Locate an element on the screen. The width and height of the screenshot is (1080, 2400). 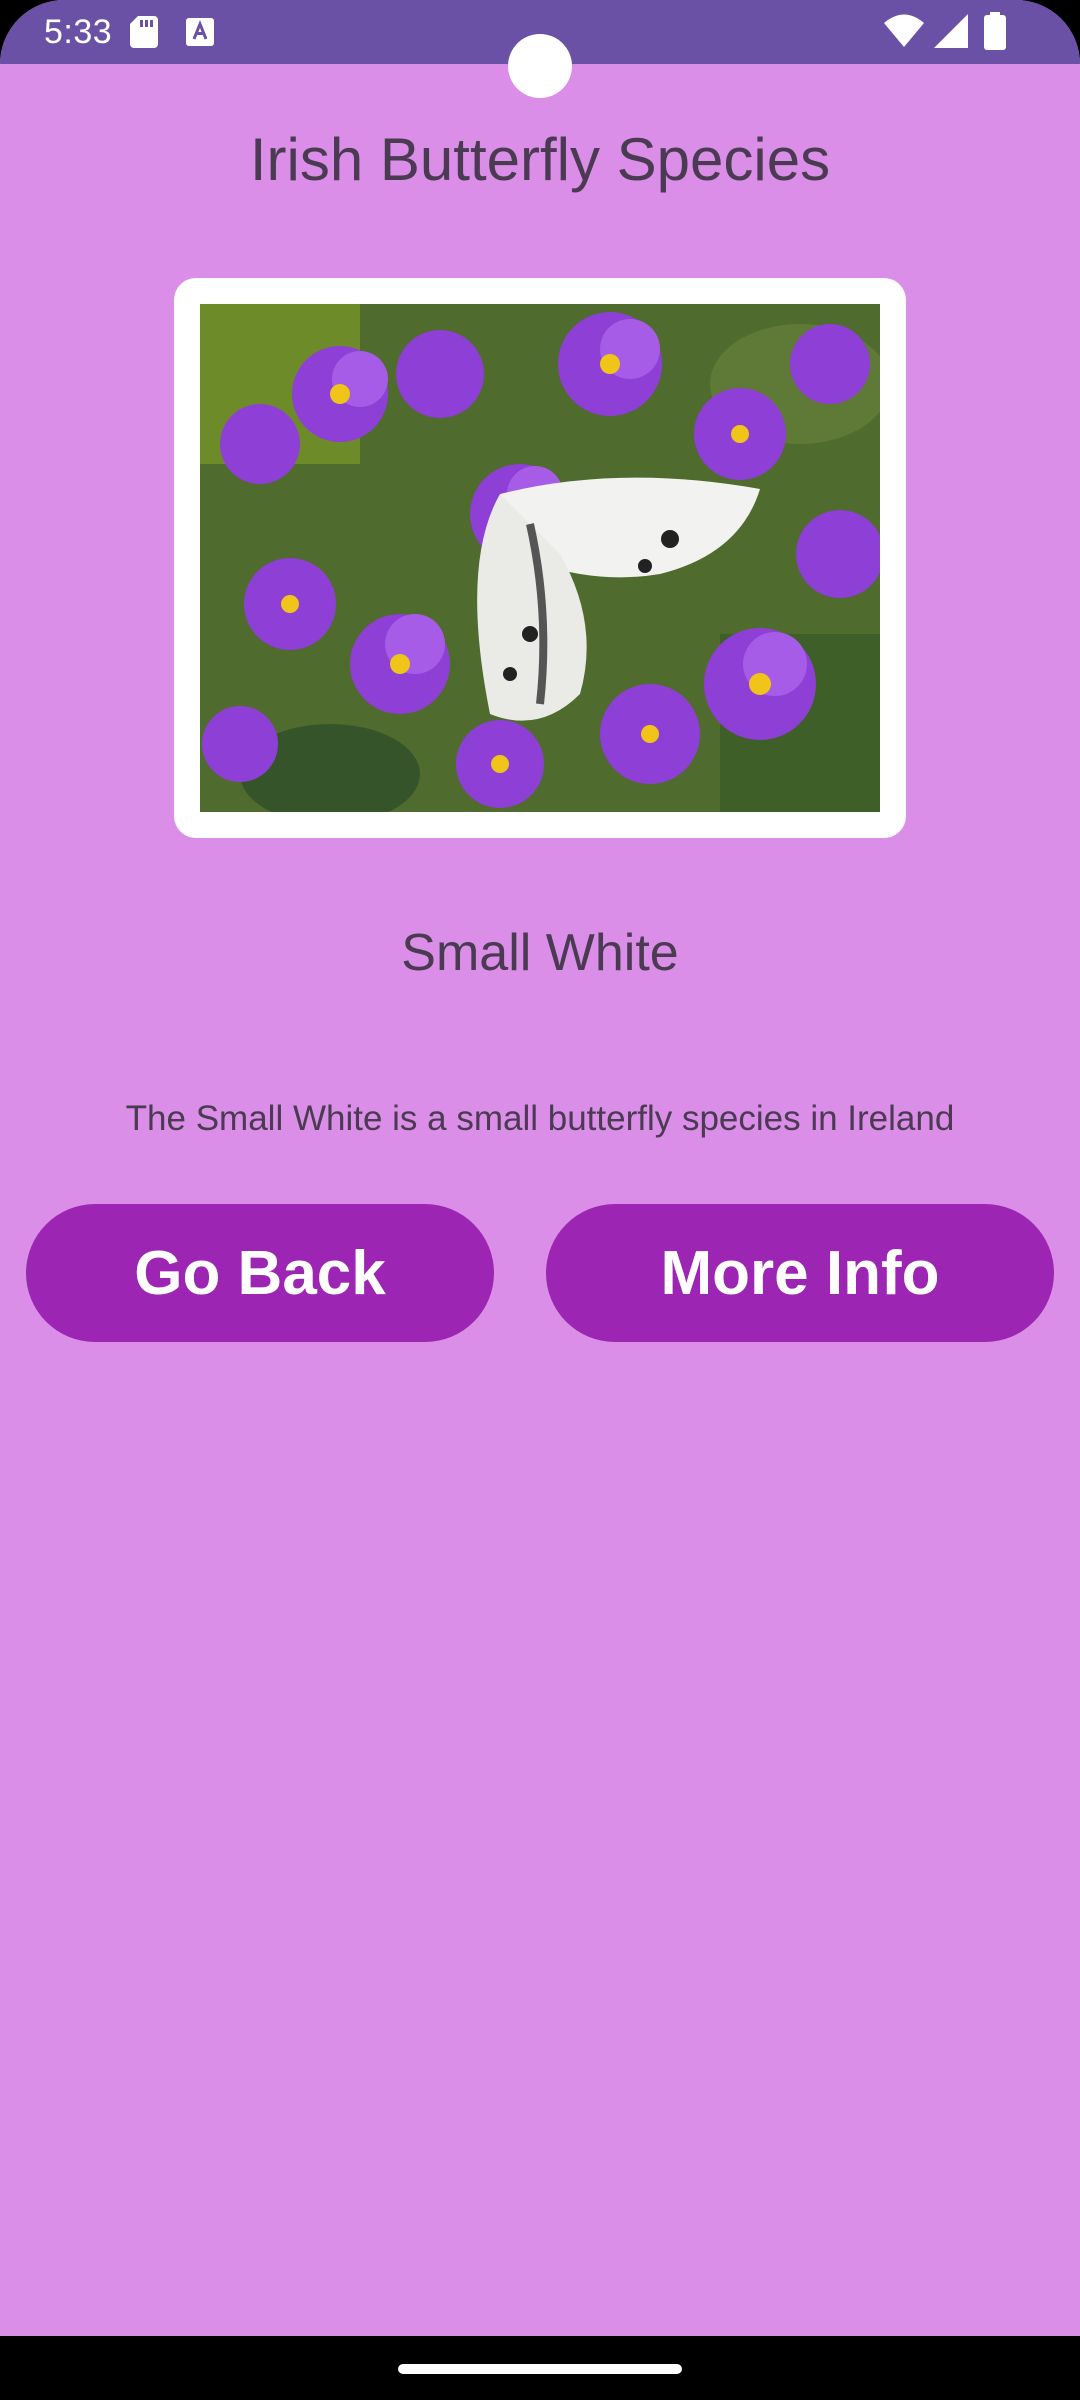
species-photo is located at coordinates (540, 558).